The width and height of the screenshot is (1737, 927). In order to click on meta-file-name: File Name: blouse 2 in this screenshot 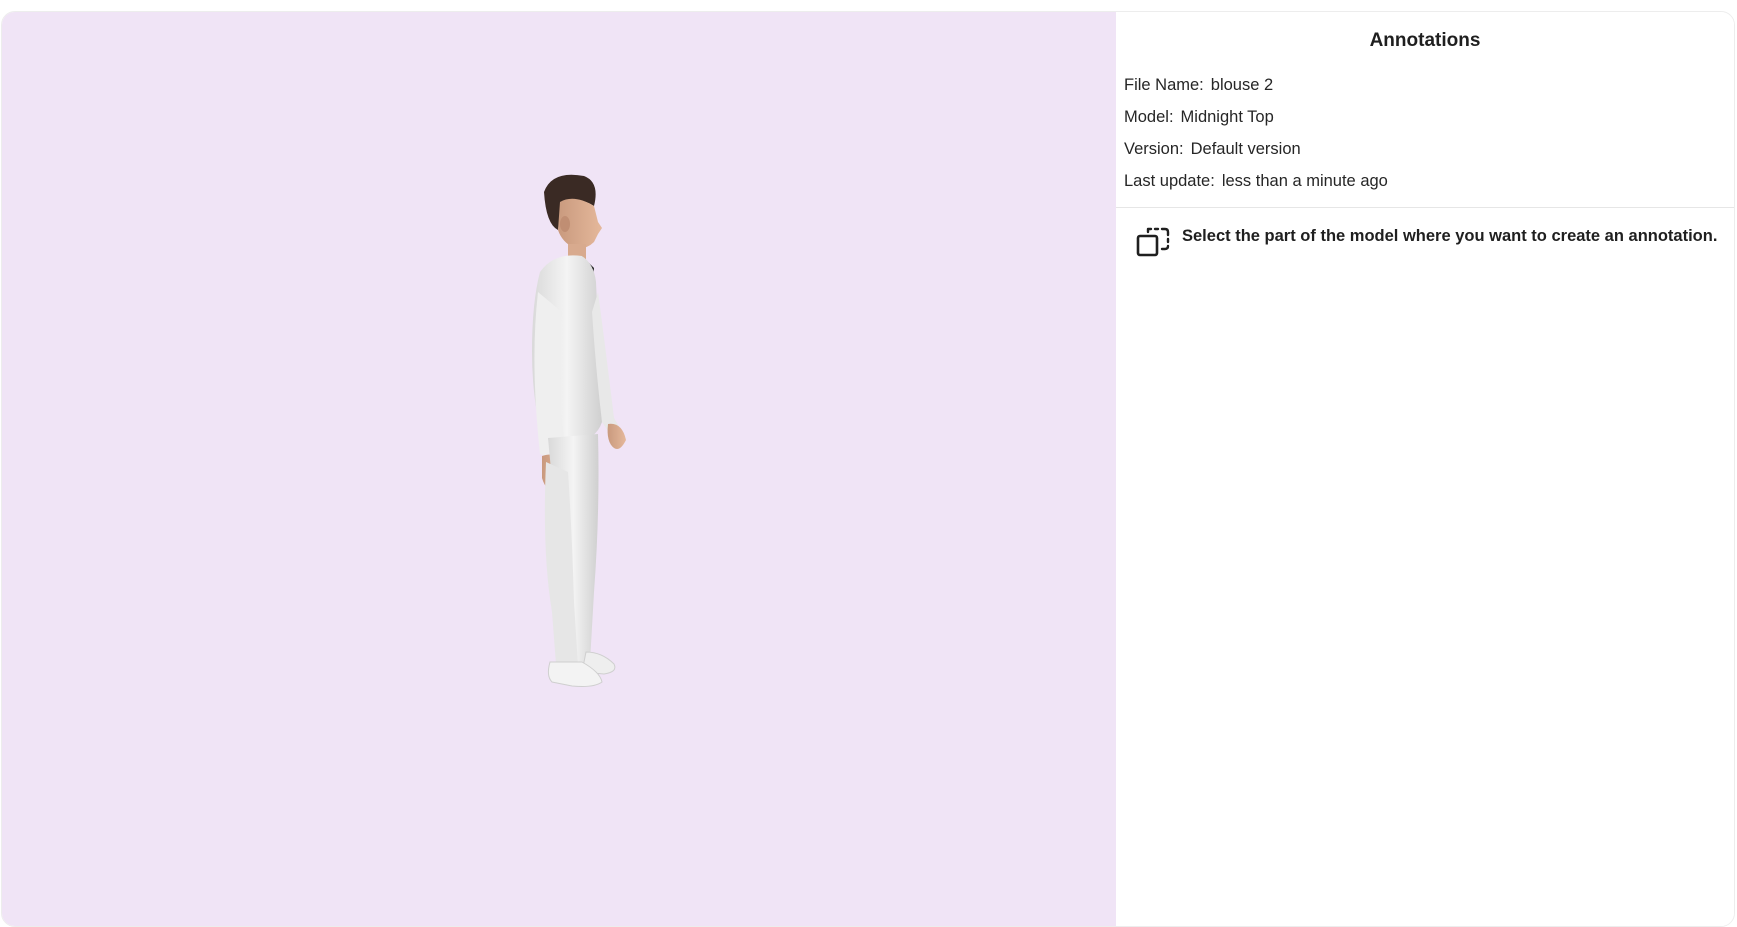, I will do `click(1256, 90)`.